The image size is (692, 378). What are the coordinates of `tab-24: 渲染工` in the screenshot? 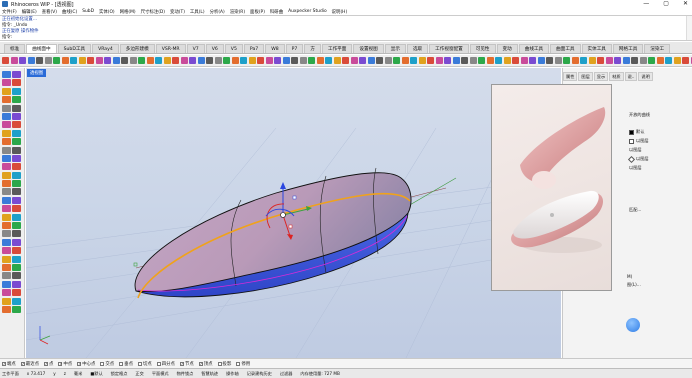 It's located at (657, 48).